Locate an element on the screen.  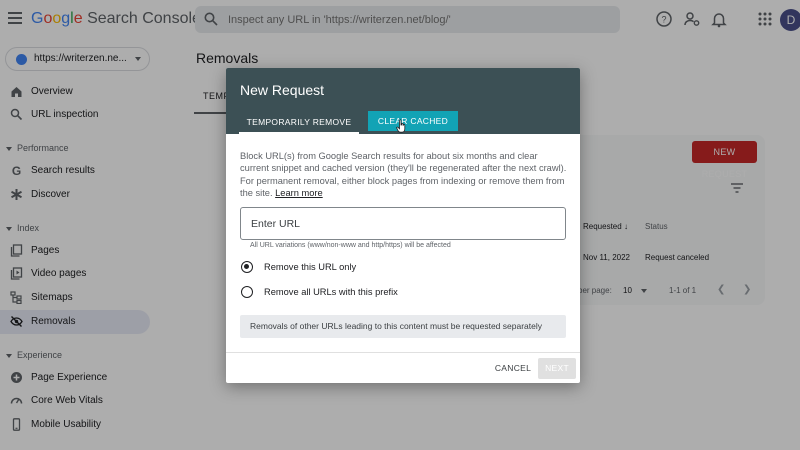
mouse-cursor-icon is located at coordinates (401, 126).